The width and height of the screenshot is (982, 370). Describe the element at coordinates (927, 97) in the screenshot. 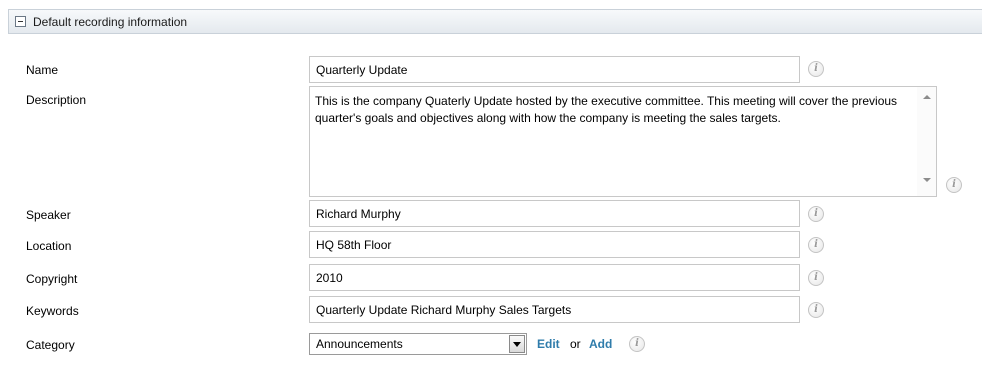

I see `scroll-up-icon` at that location.